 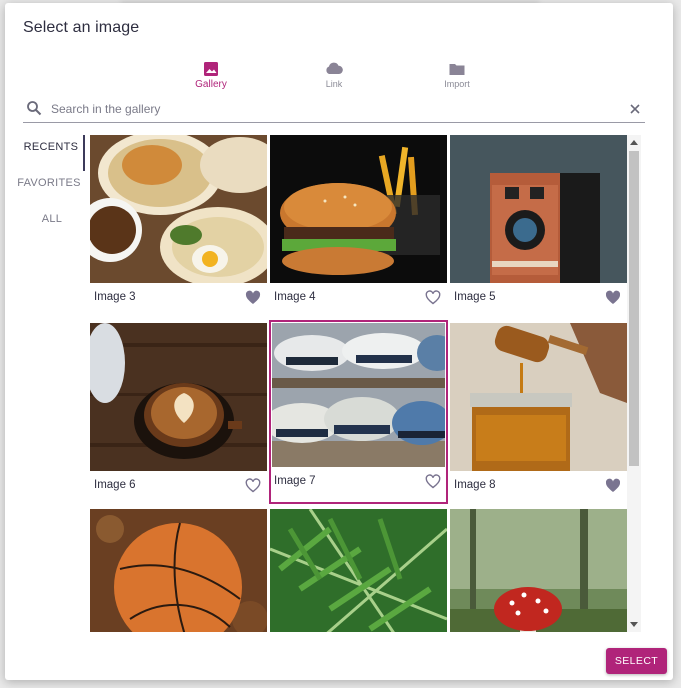 I want to click on tab-import: Import, so click(x=457, y=77).